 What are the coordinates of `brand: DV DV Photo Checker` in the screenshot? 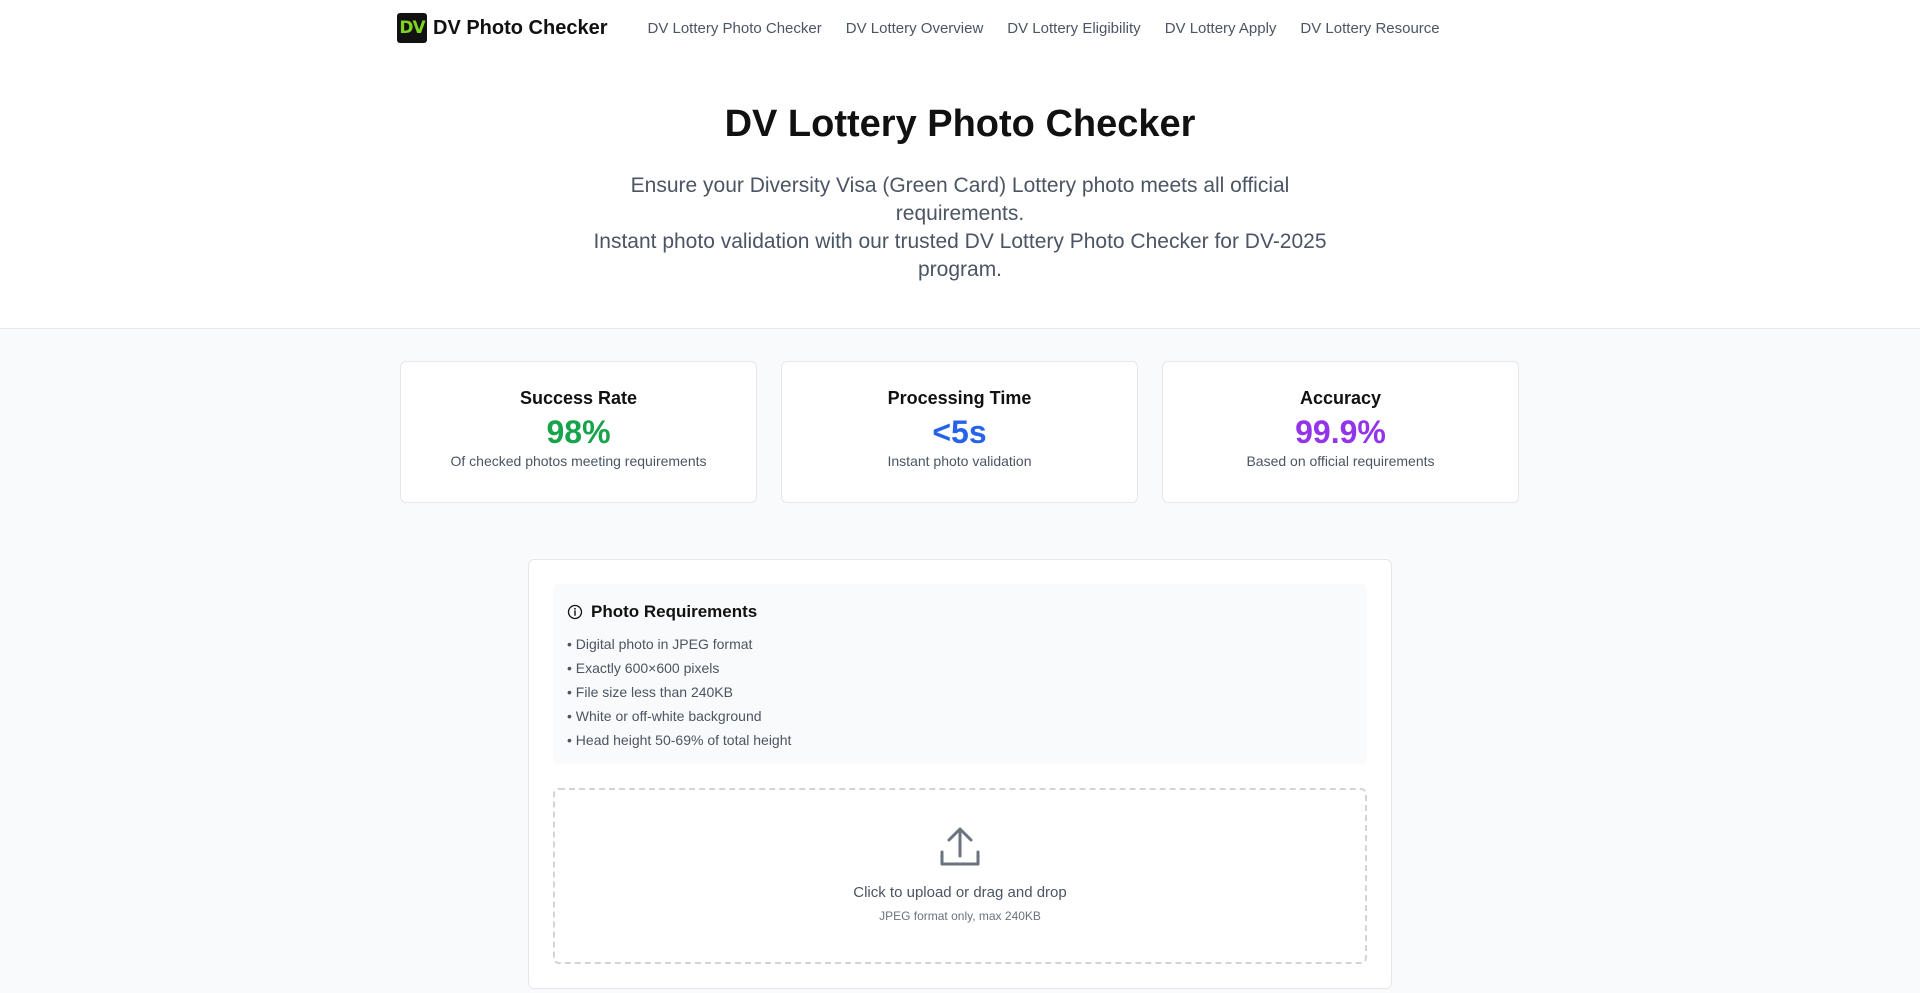 It's located at (502, 28).